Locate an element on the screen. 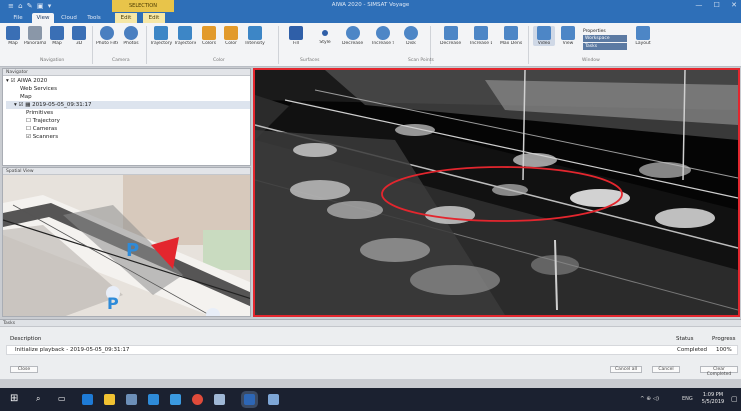  group-surfaces: Surfaces is located at coordinates (310, 60).